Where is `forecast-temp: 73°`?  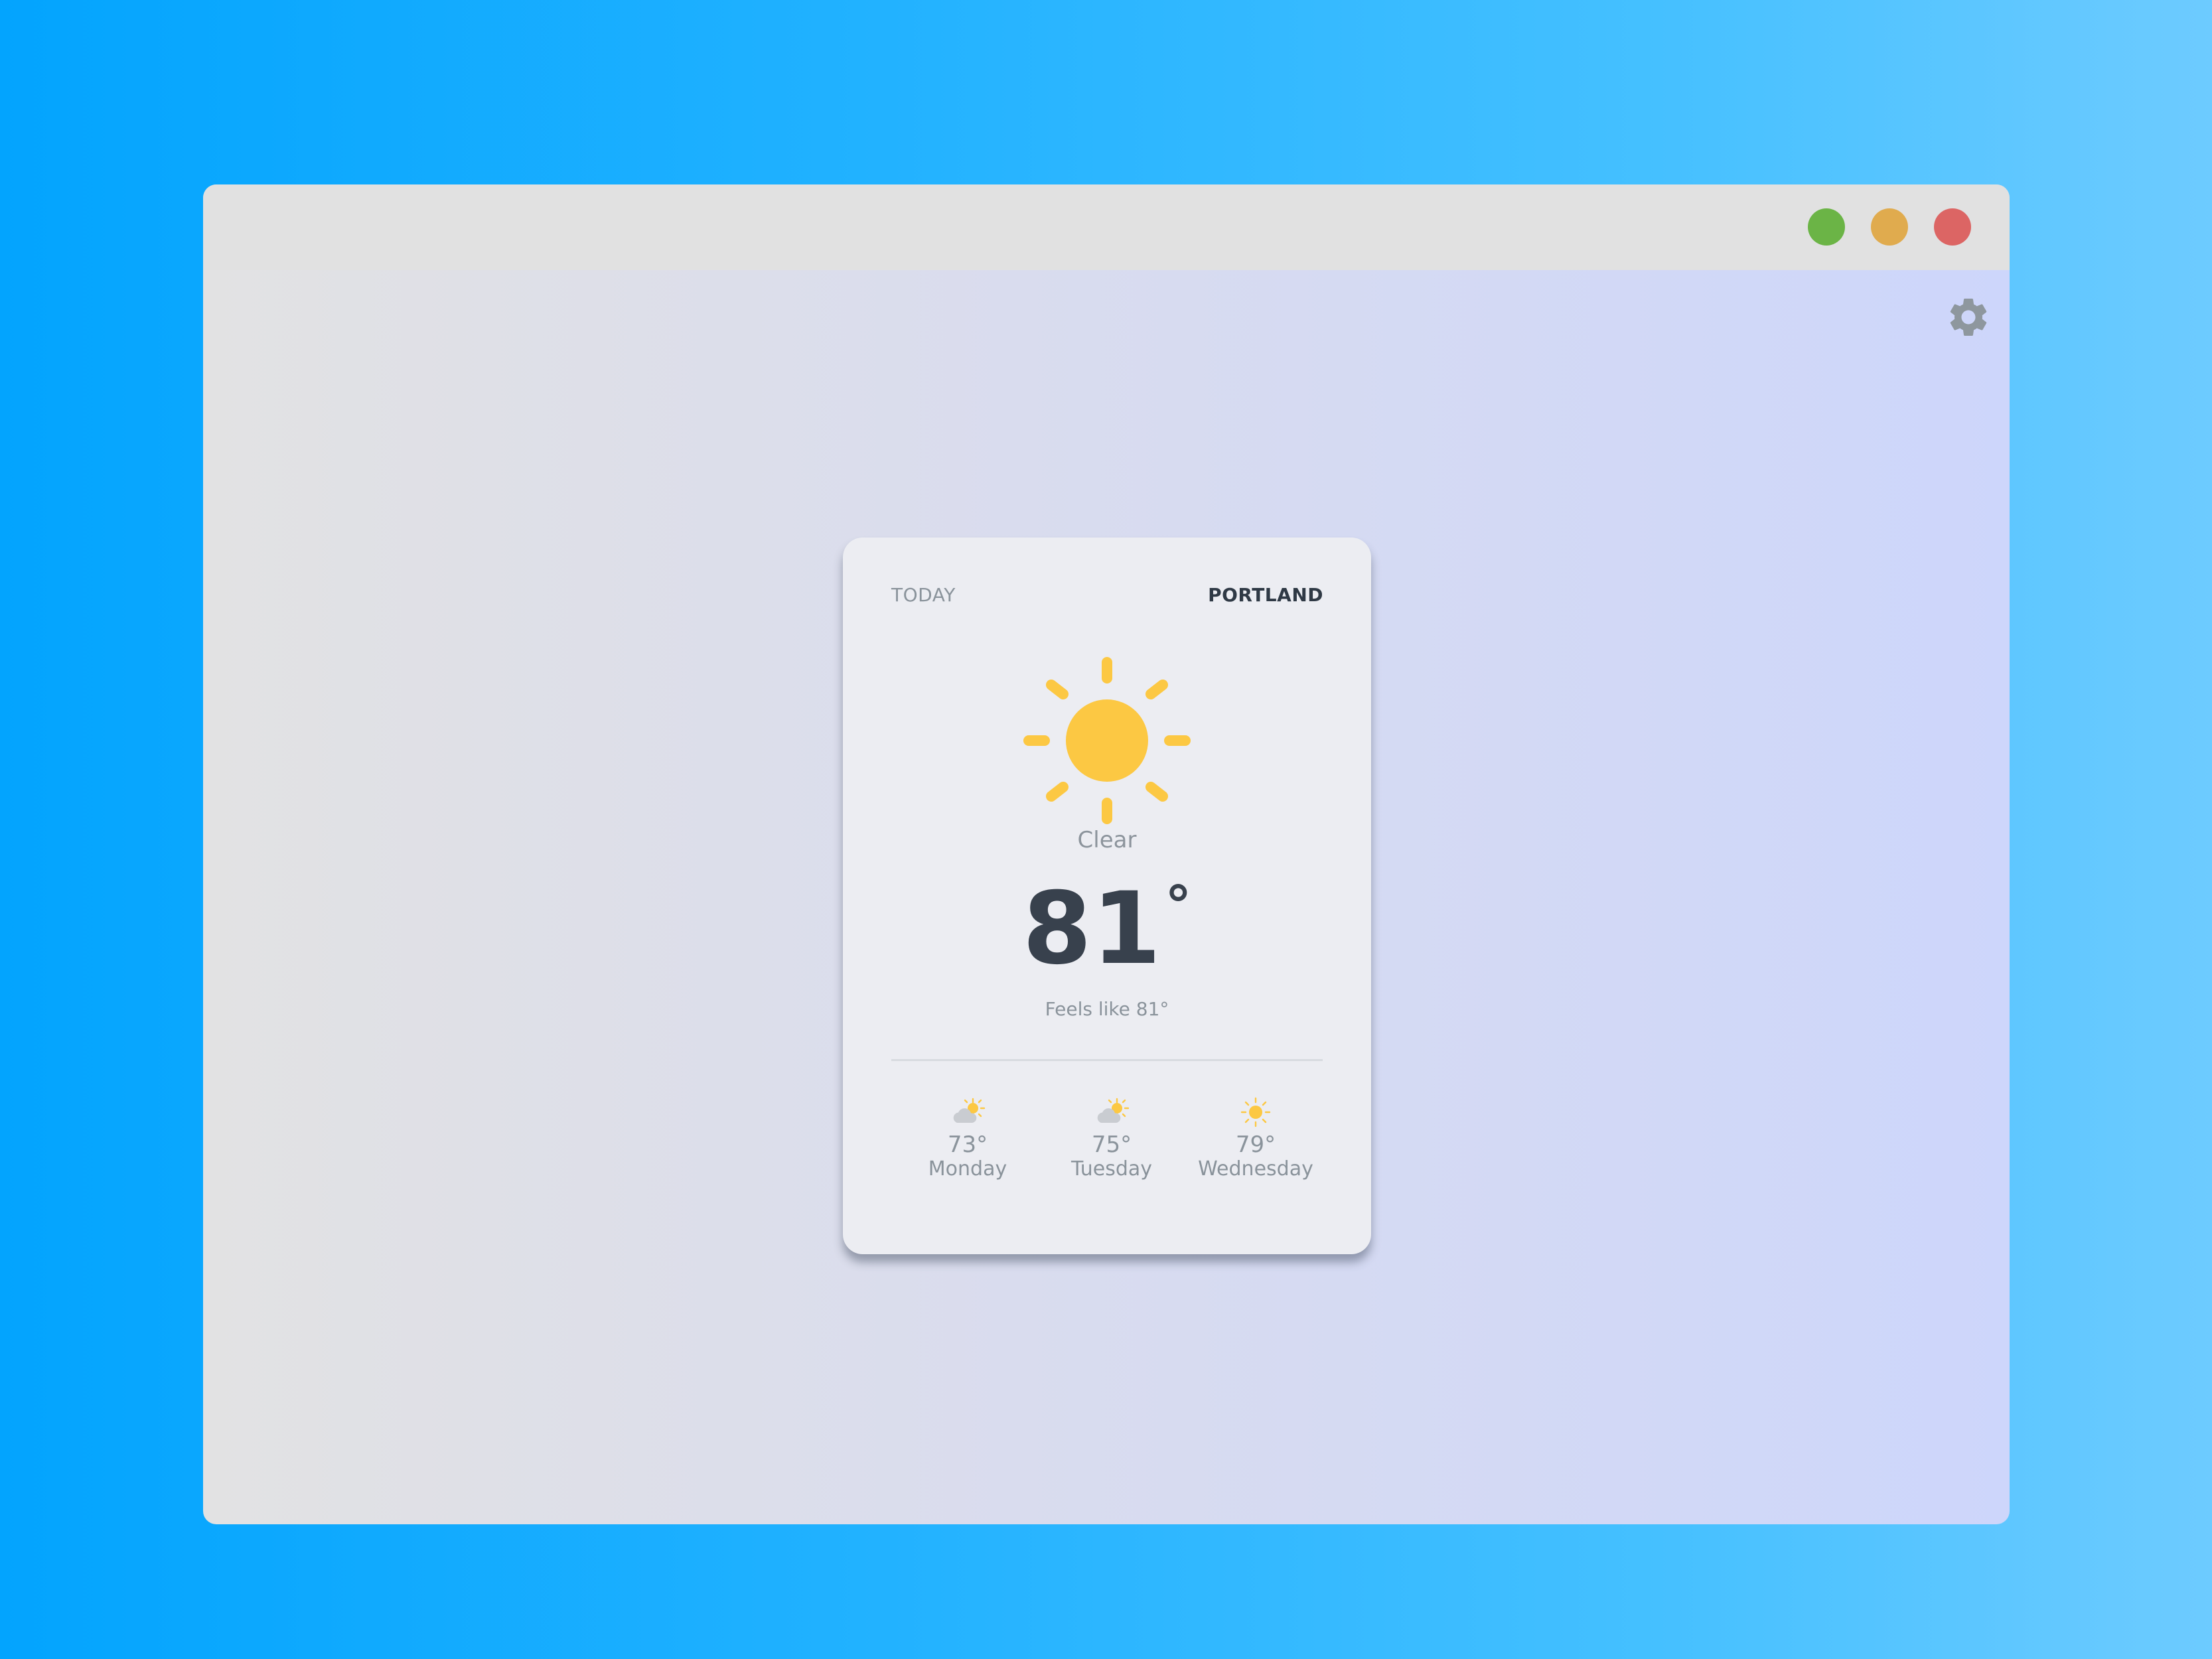 forecast-temp: 73° is located at coordinates (968, 1144).